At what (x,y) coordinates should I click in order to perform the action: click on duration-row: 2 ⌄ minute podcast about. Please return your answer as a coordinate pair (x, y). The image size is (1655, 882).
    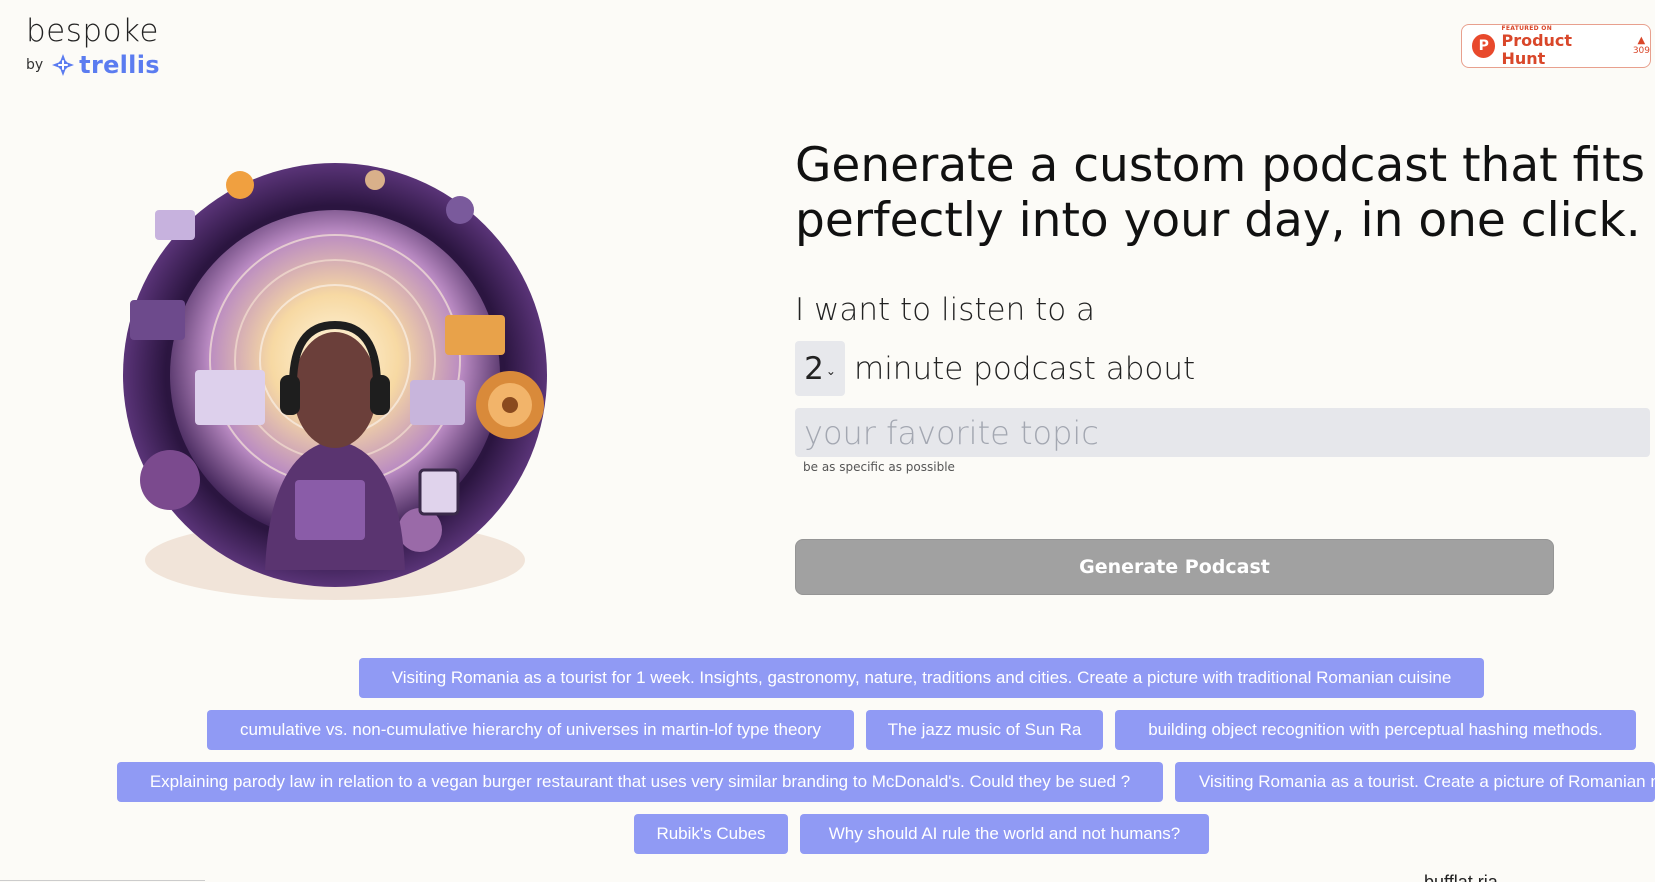
    Looking at the image, I should click on (995, 368).